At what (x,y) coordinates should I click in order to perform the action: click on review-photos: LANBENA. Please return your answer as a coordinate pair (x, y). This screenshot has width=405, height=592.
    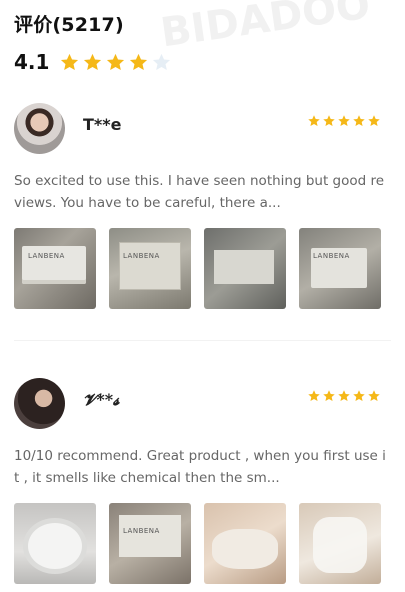
    Looking at the image, I should click on (202, 543).